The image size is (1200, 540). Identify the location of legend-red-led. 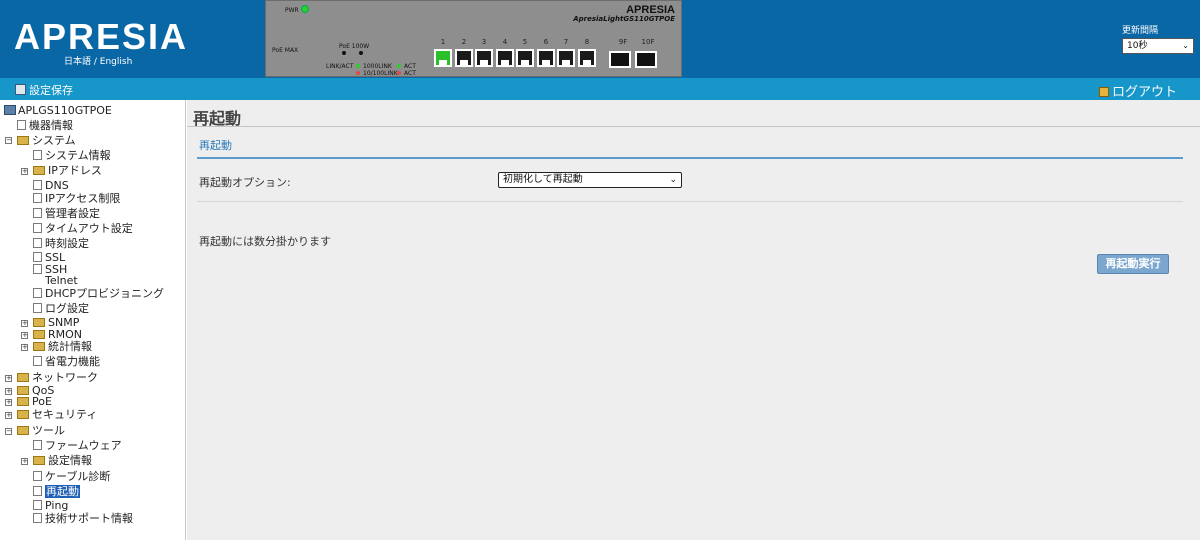
(358, 73).